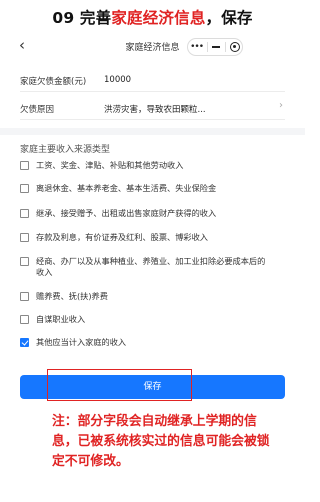 This screenshot has height=502, width=320. Describe the element at coordinates (24, 342) in the screenshot. I see `checkbox-checked` at that location.